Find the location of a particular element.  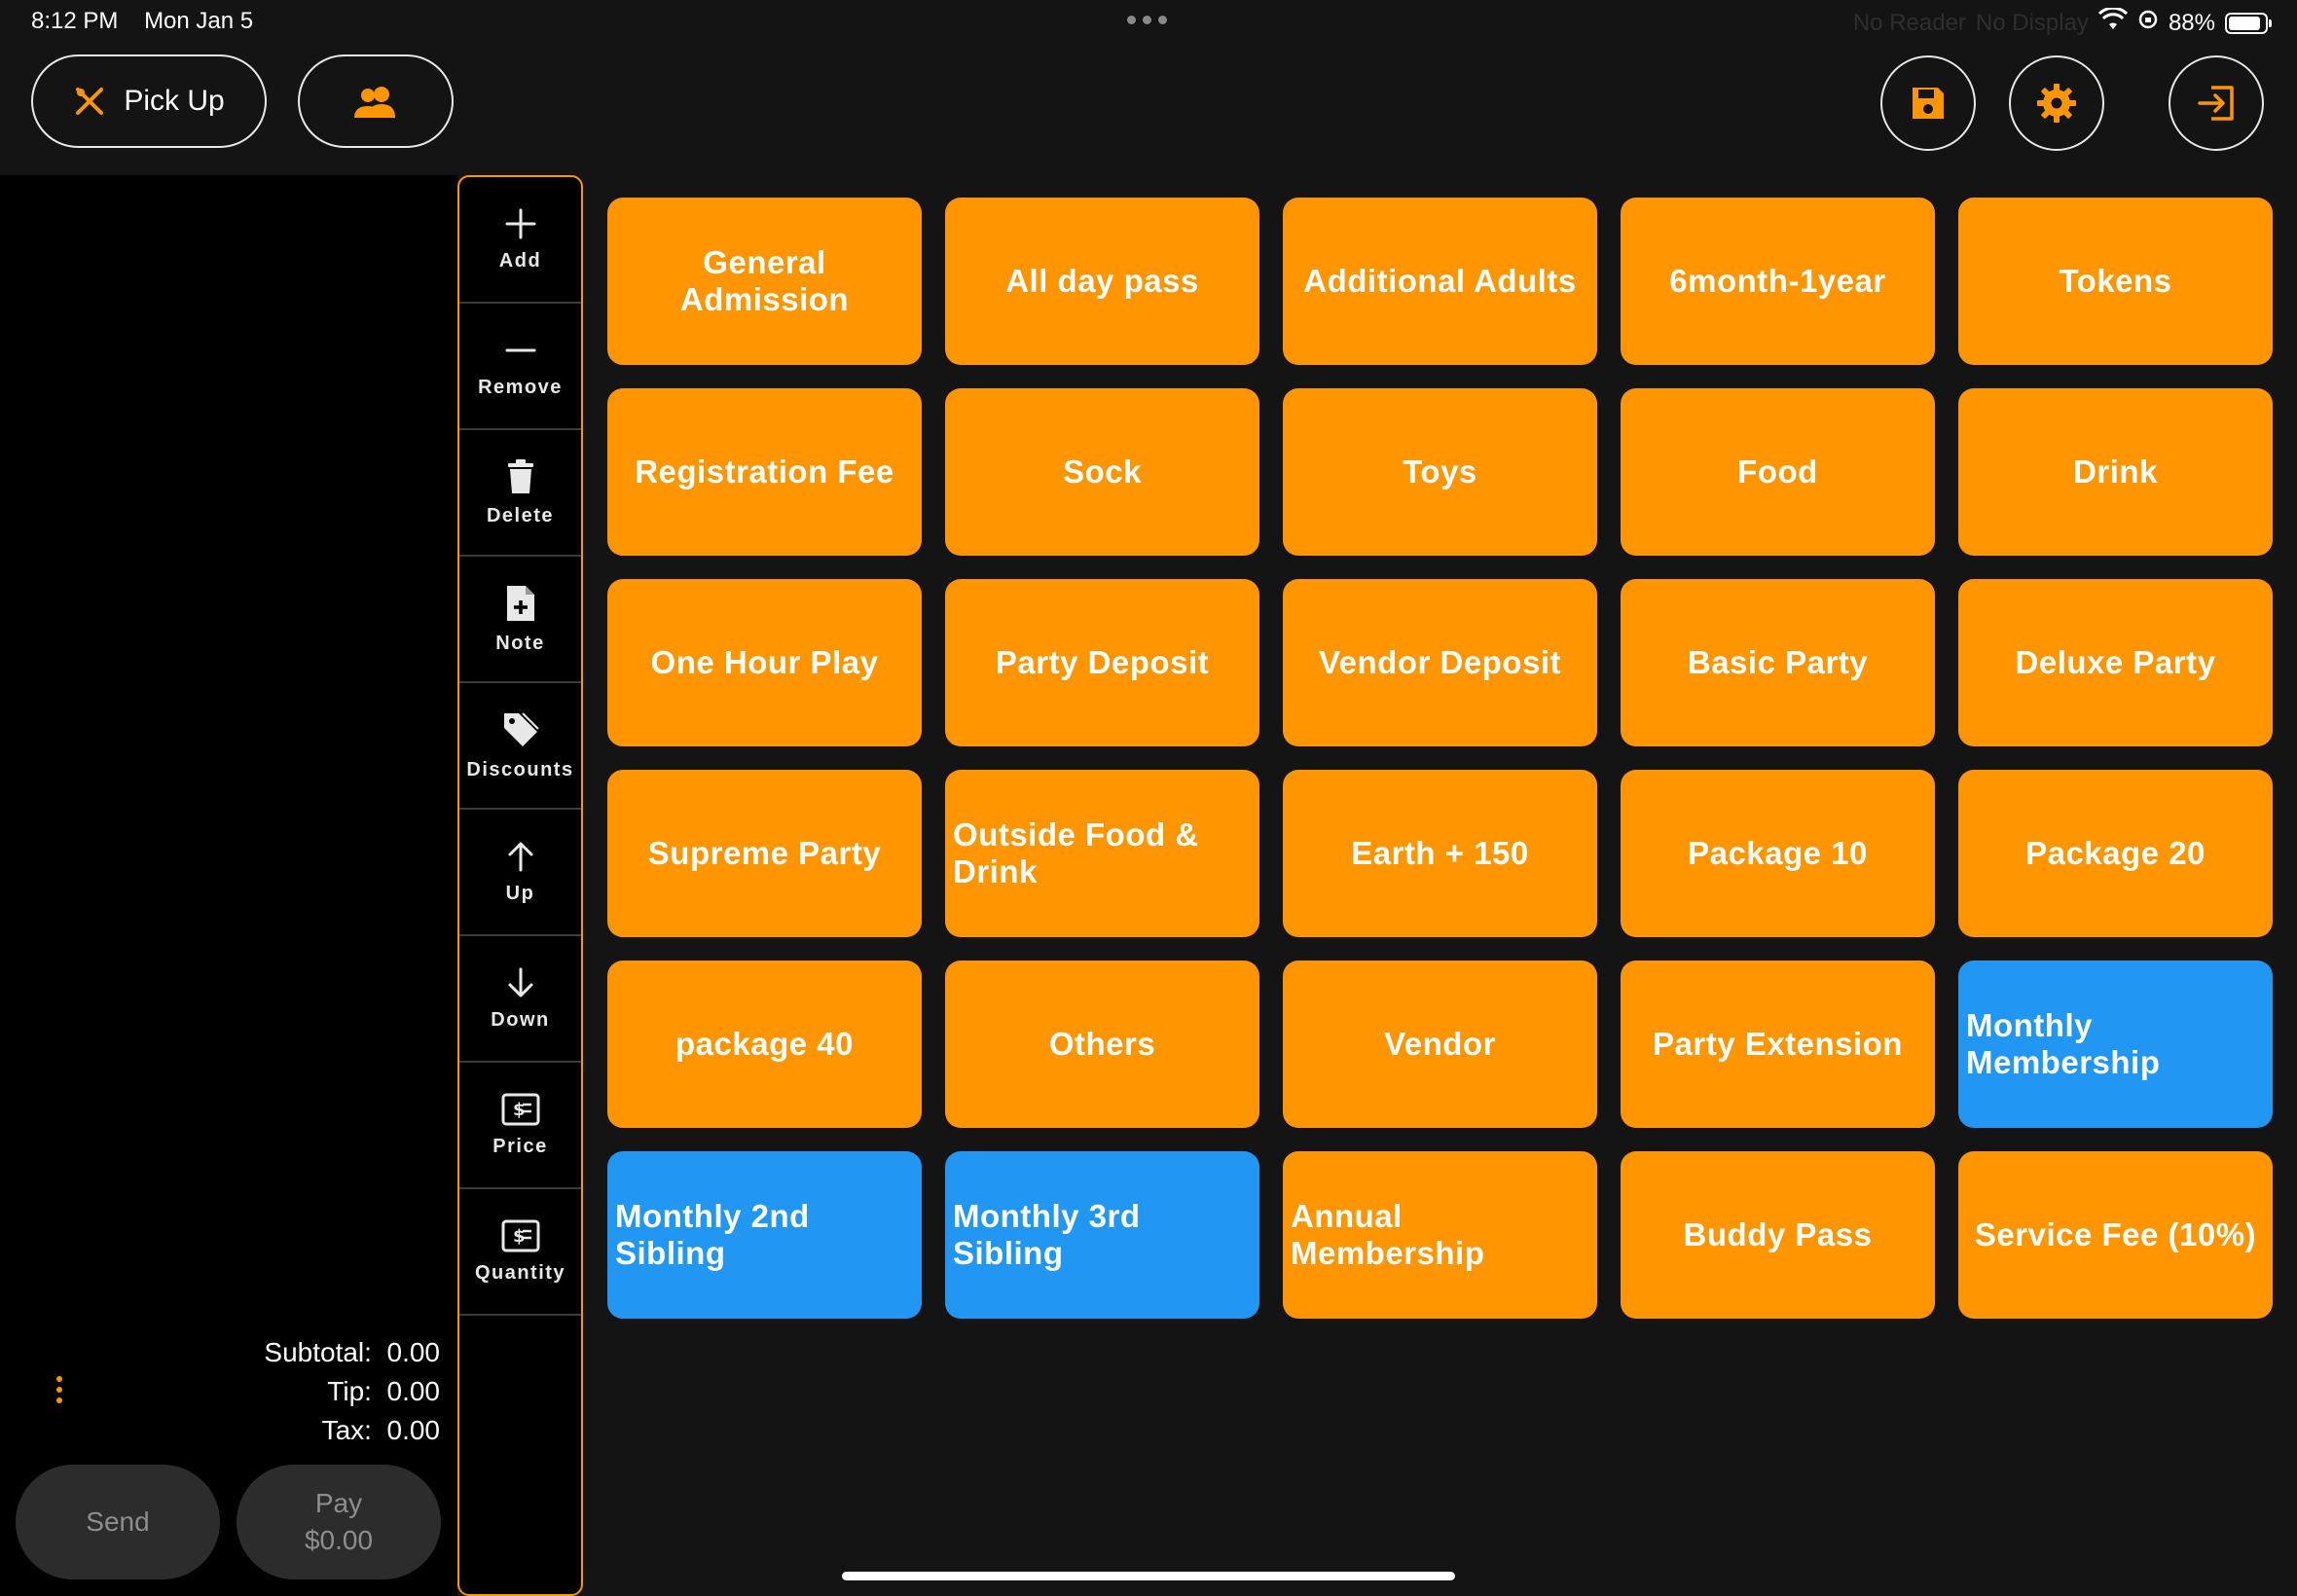

customers-button is located at coordinates (376, 101).